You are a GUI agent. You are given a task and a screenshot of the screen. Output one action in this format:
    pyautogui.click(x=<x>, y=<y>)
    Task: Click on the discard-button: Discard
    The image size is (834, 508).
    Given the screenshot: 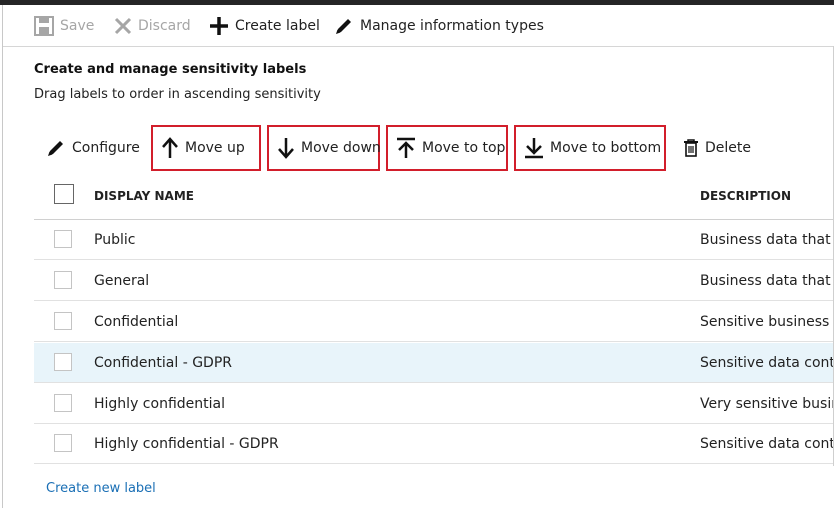 What is the action you would take?
    pyautogui.click(x=152, y=25)
    